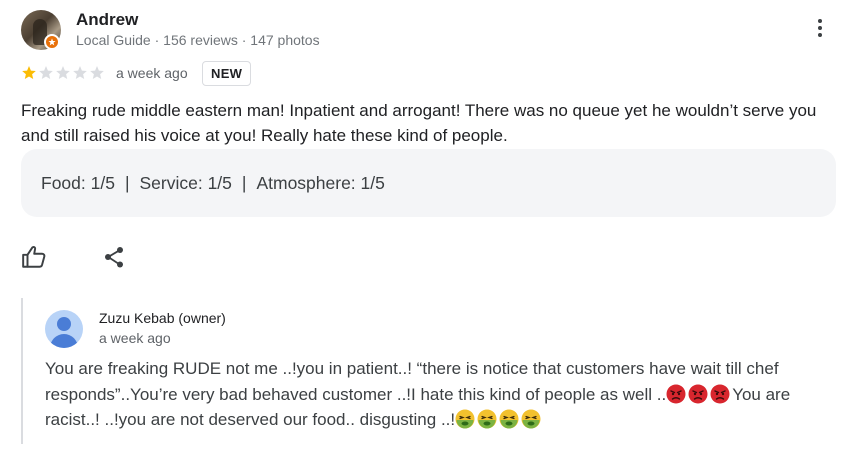 Image resolution: width=861 pixels, height=452 pixels. I want to click on star-filled-icon, so click(29, 72).